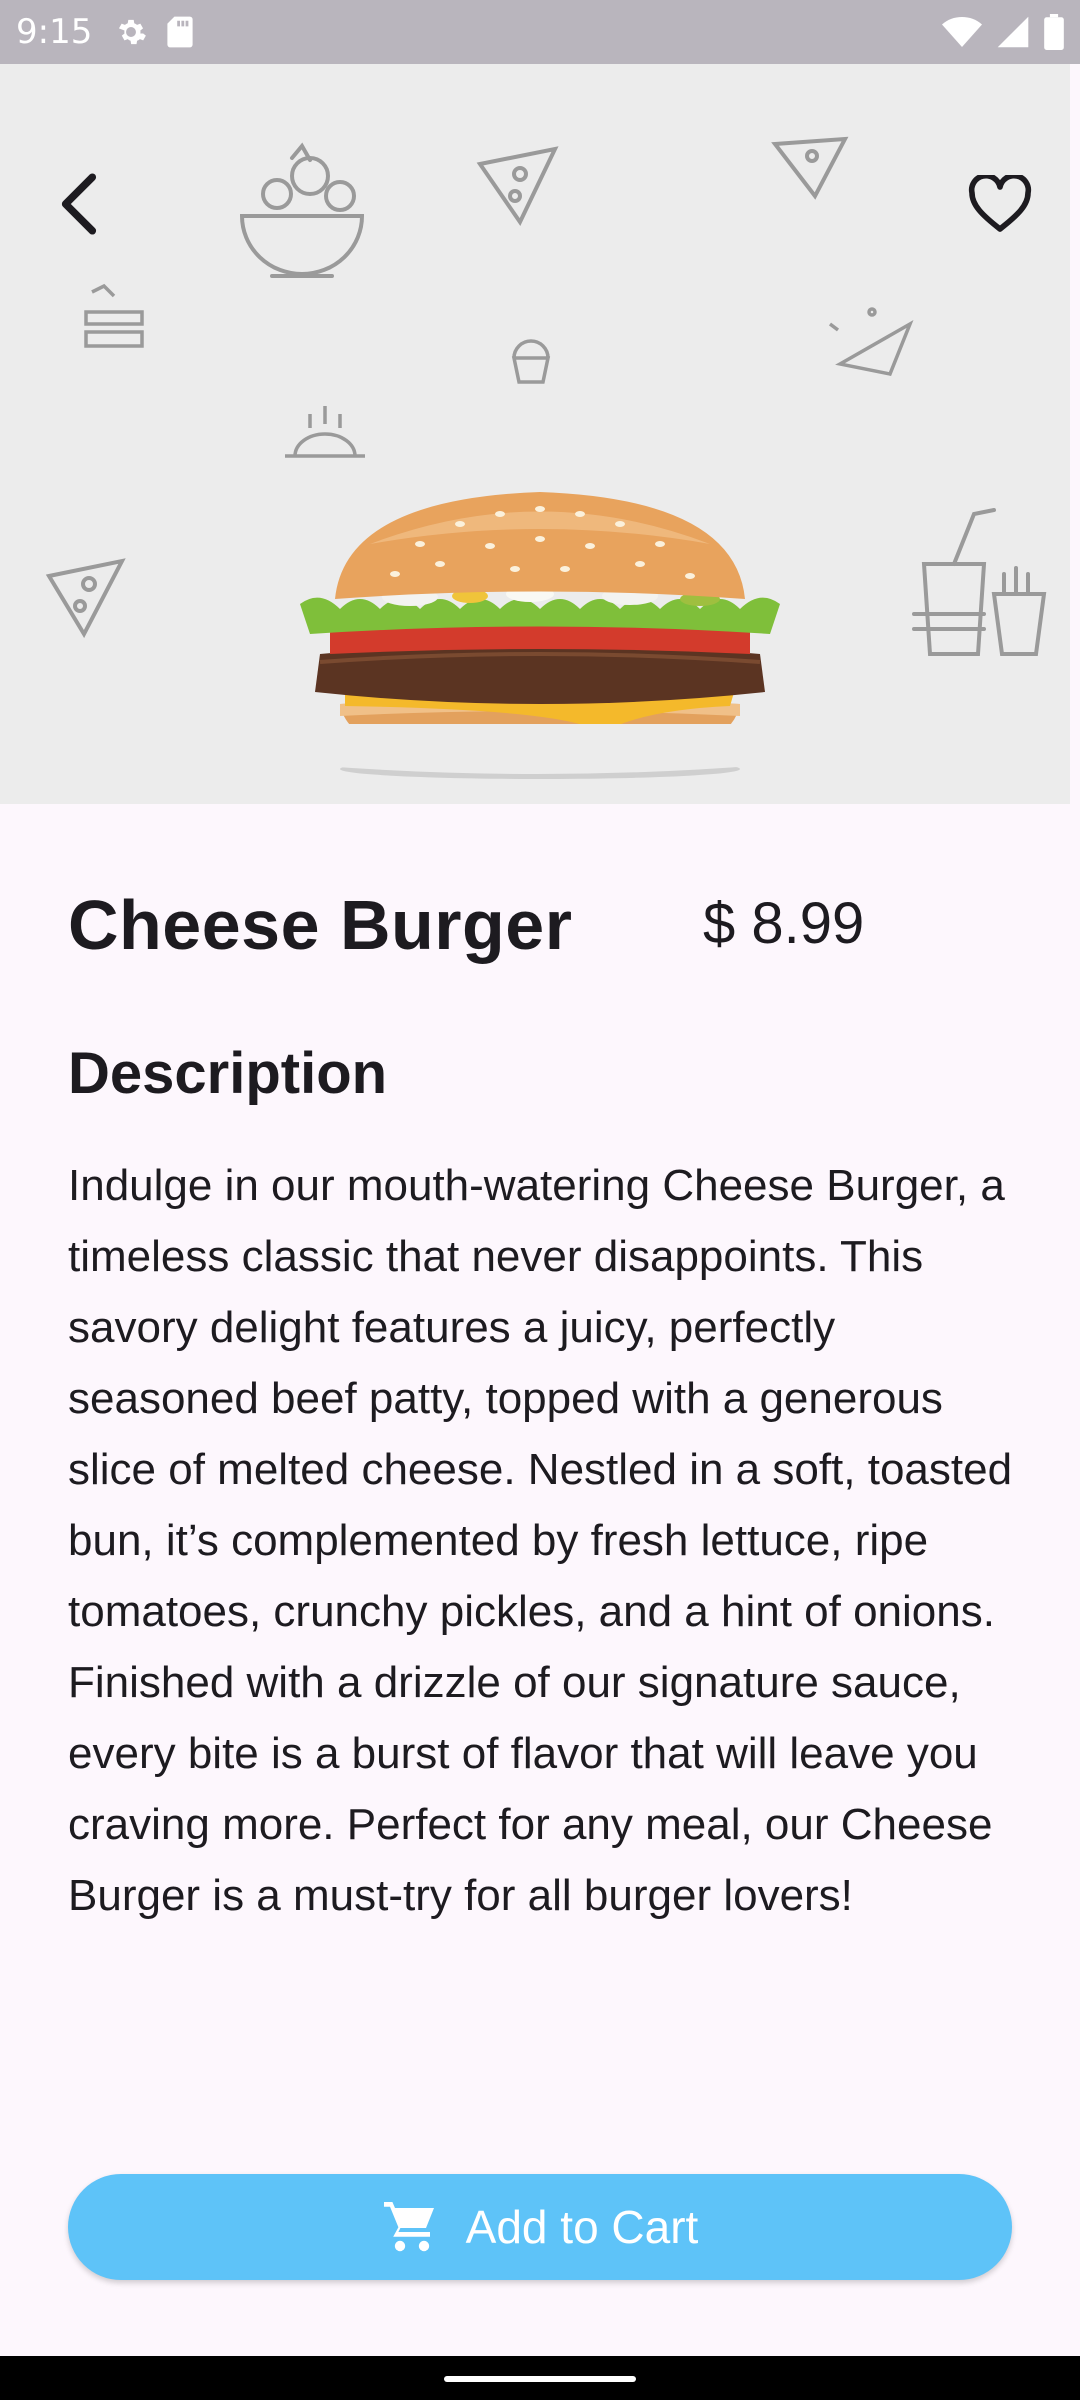  I want to click on battery-icon, so click(1054, 32).